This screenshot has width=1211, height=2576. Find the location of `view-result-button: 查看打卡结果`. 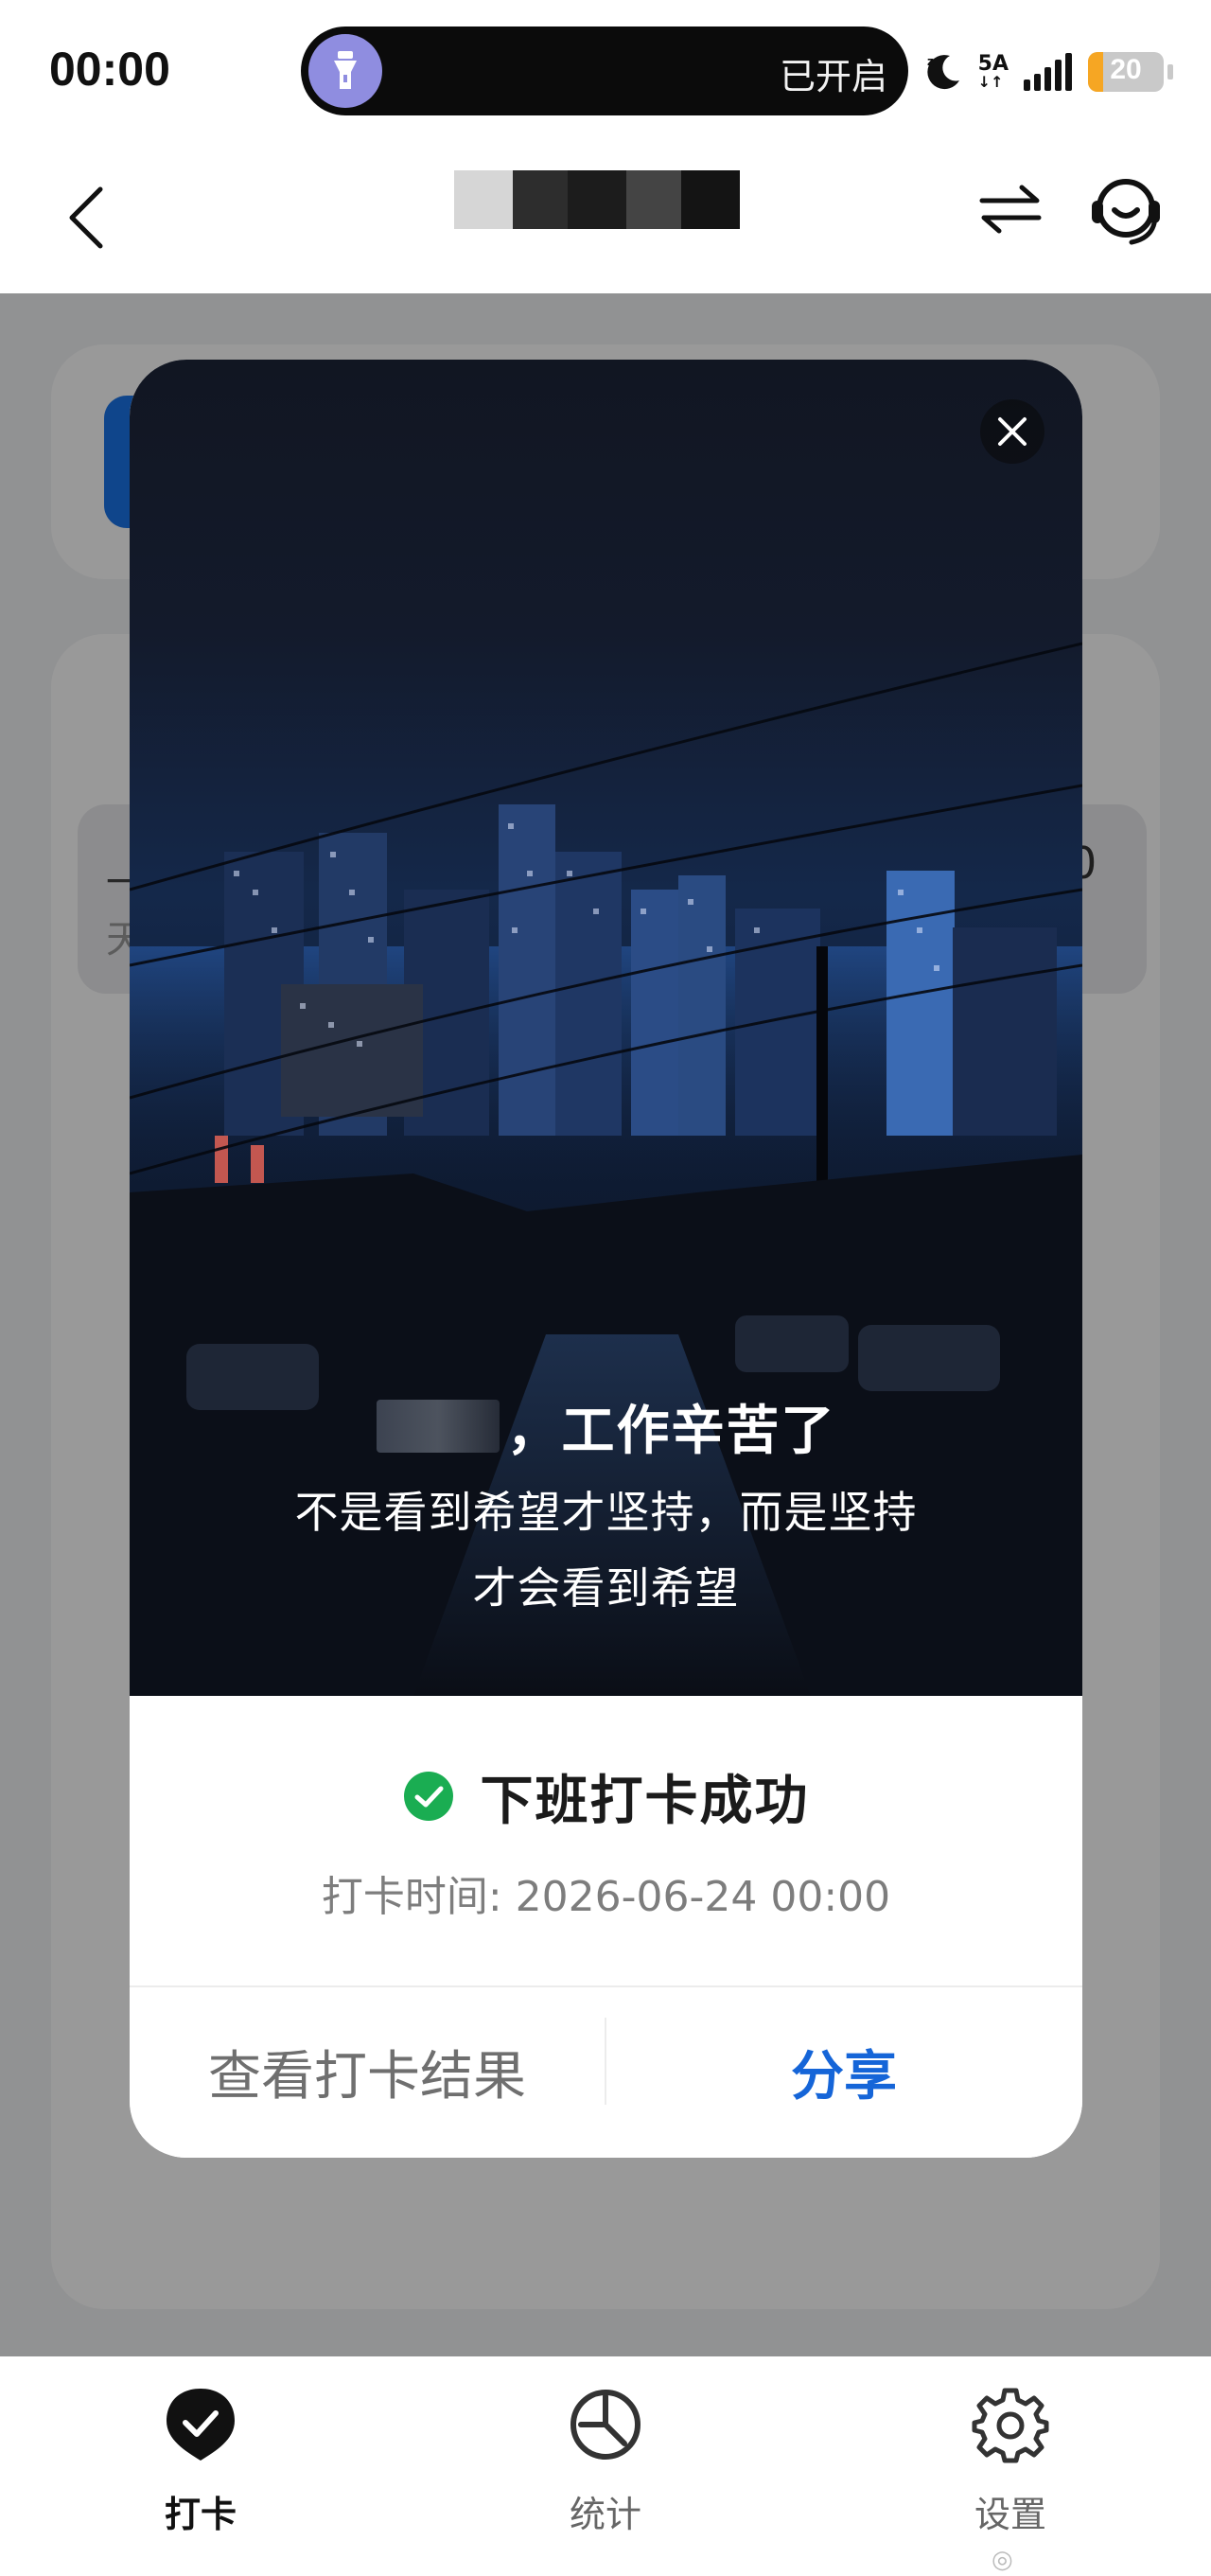

view-result-button: 查看打卡结果 is located at coordinates (367, 2071).